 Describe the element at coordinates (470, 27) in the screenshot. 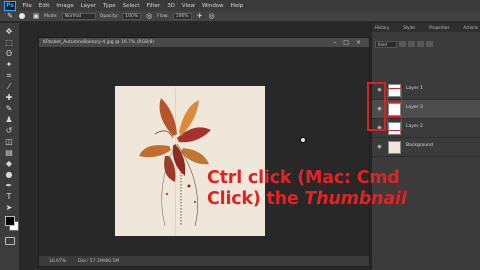

I see `tab-actions: Actions` at that location.